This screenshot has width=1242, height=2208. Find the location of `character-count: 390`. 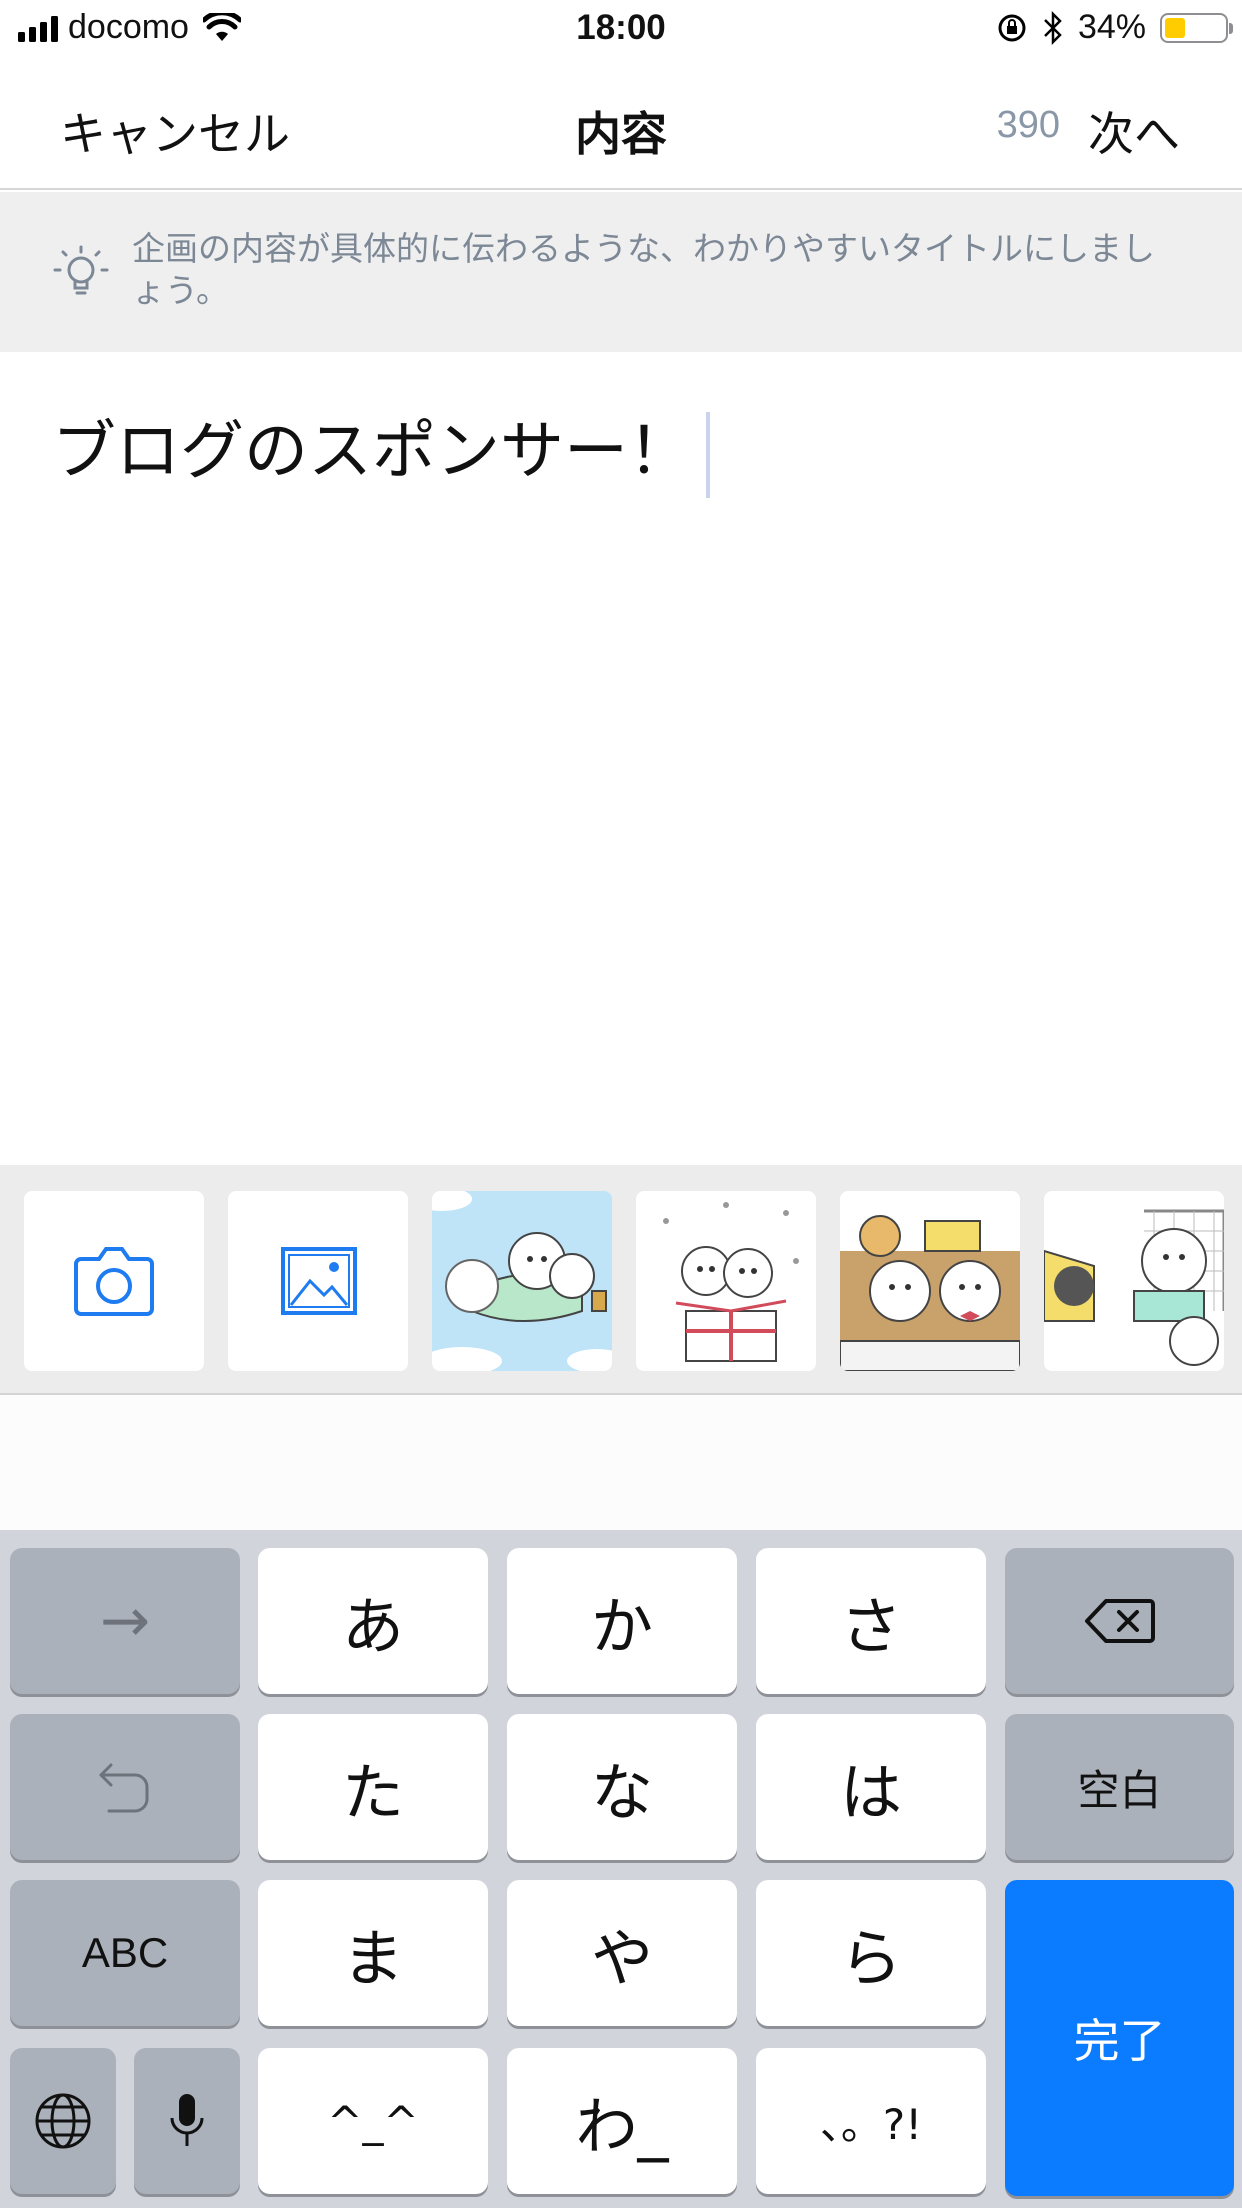

character-count: 390 is located at coordinates (1028, 125).